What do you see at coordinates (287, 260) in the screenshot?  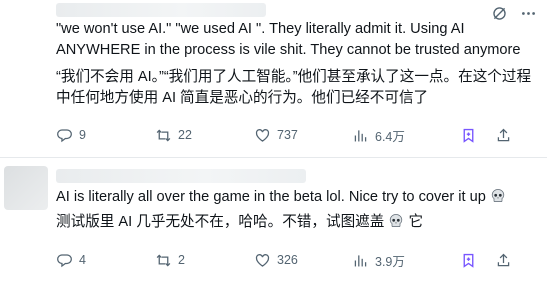 I see `like-count: 326` at bounding box center [287, 260].